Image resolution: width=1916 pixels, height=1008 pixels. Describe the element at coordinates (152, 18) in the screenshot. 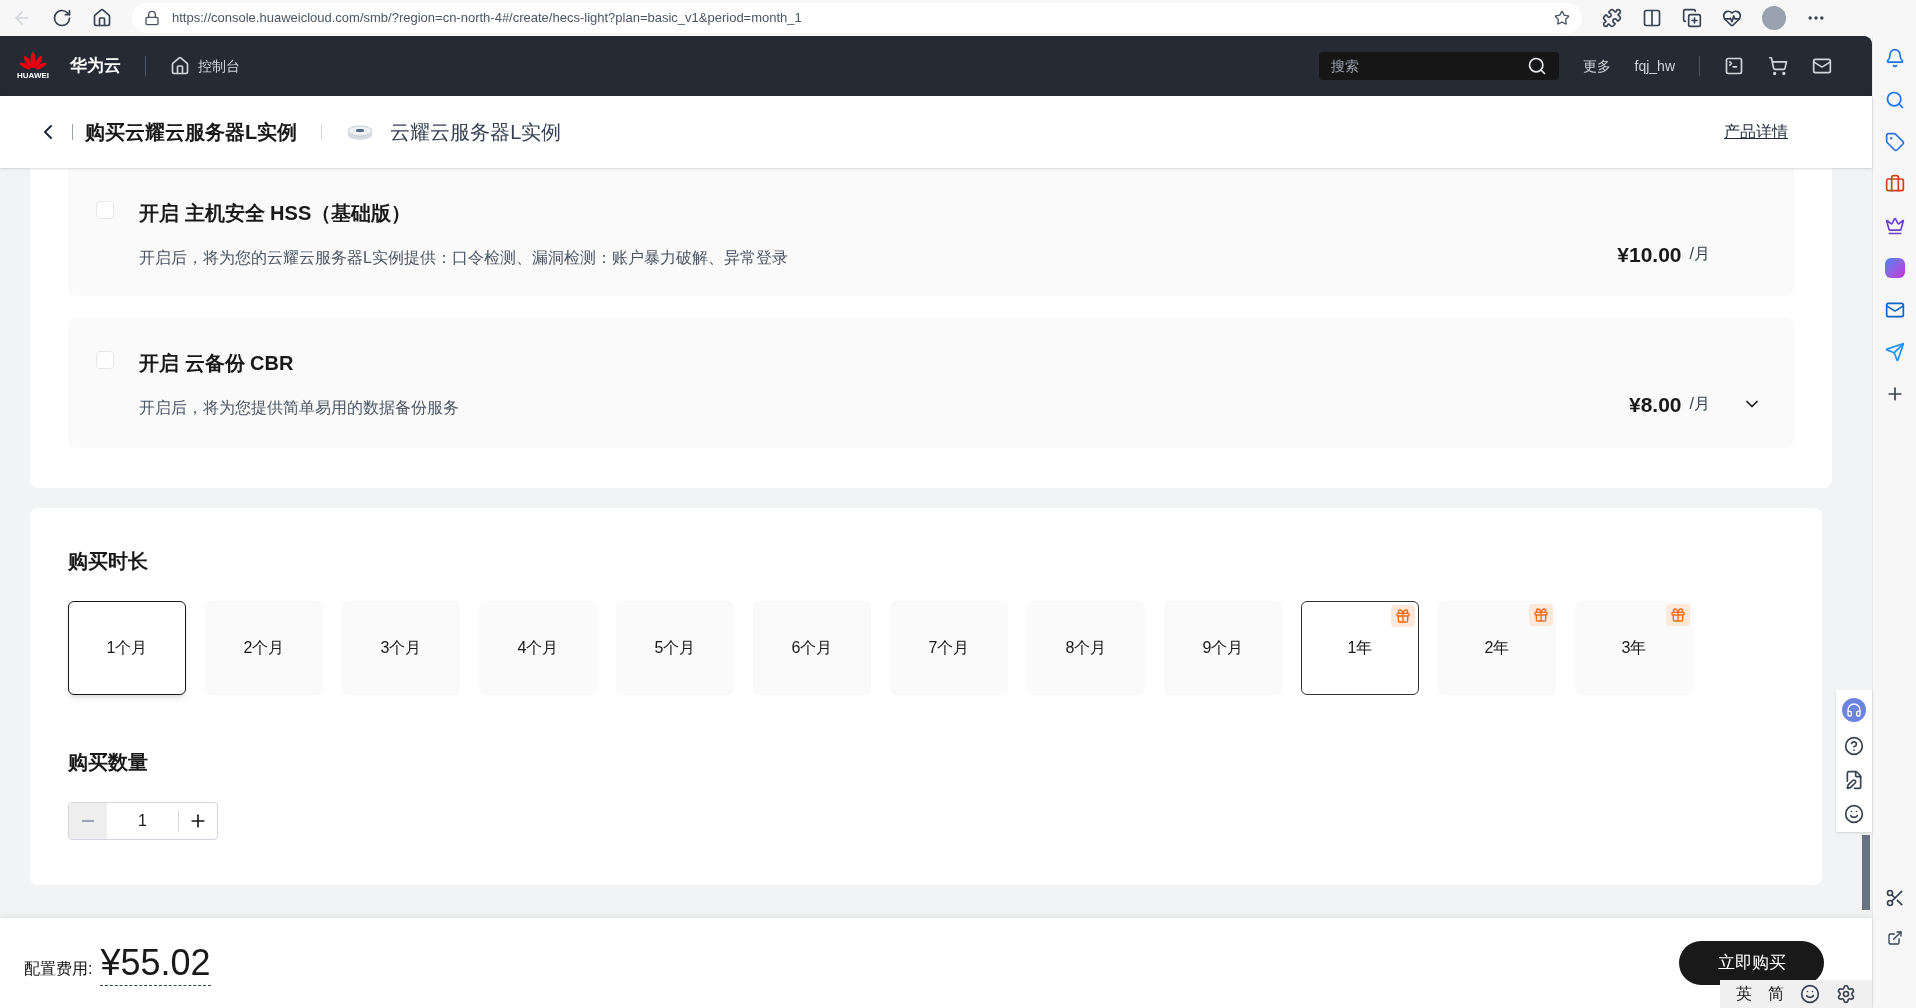

I see `lock-icon` at that location.